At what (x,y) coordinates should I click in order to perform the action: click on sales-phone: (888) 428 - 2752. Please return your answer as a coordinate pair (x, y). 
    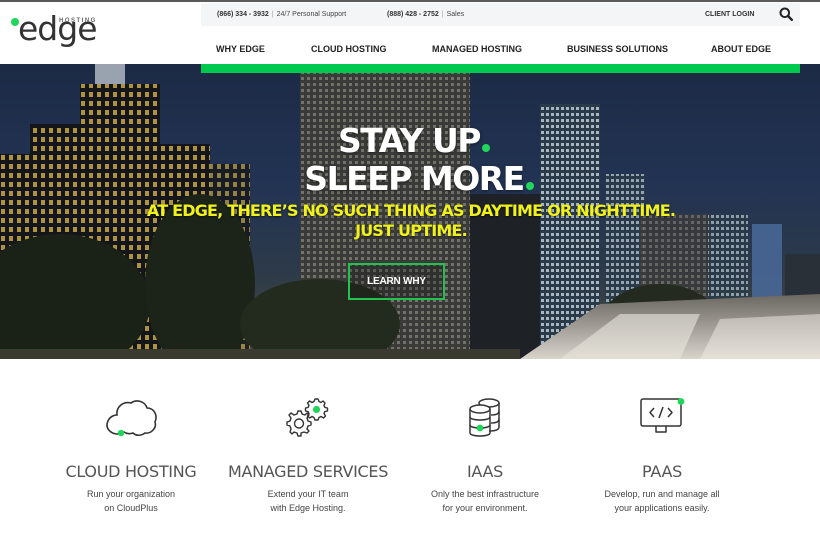
    Looking at the image, I should click on (413, 14).